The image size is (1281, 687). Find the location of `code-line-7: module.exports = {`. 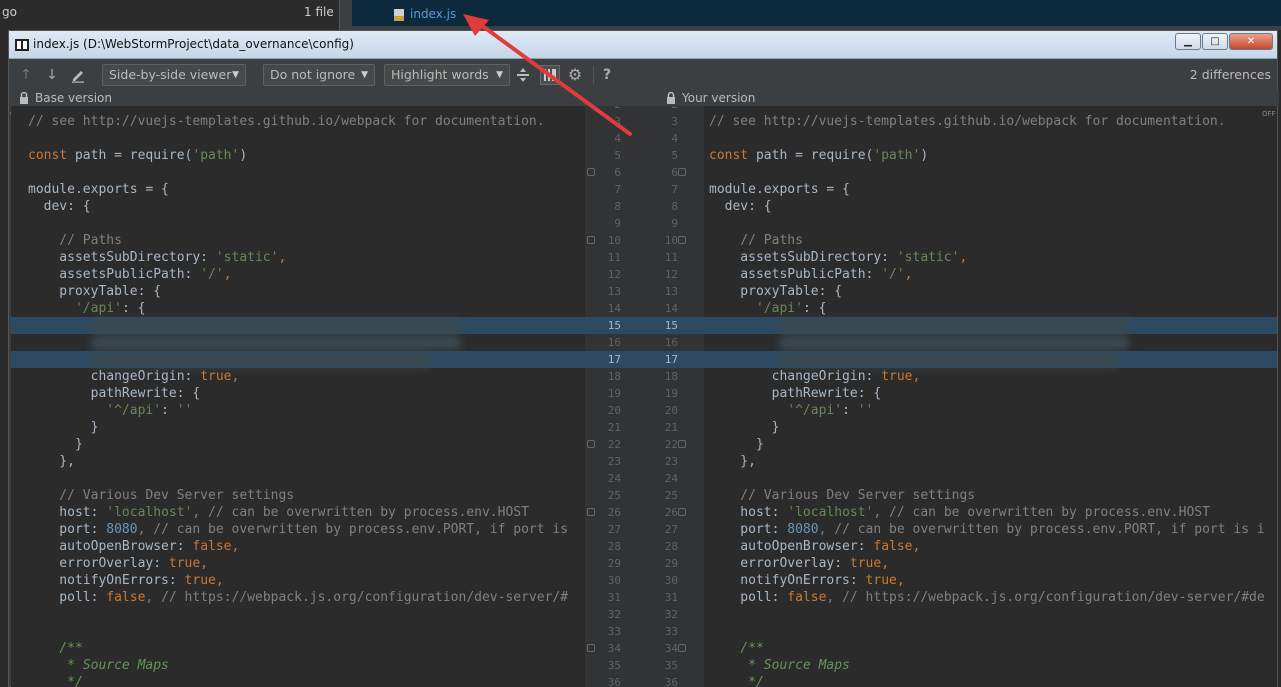

code-line-7: module.exports = { is located at coordinates (98, 189).